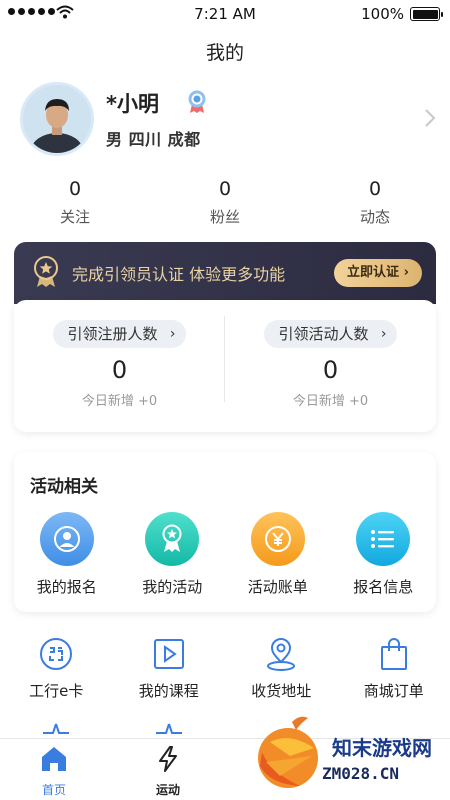  What do you see at coordinates (281, 691) in the screenshot?
I see `tool-label: 收货地址` at bounding box center [281, 691].